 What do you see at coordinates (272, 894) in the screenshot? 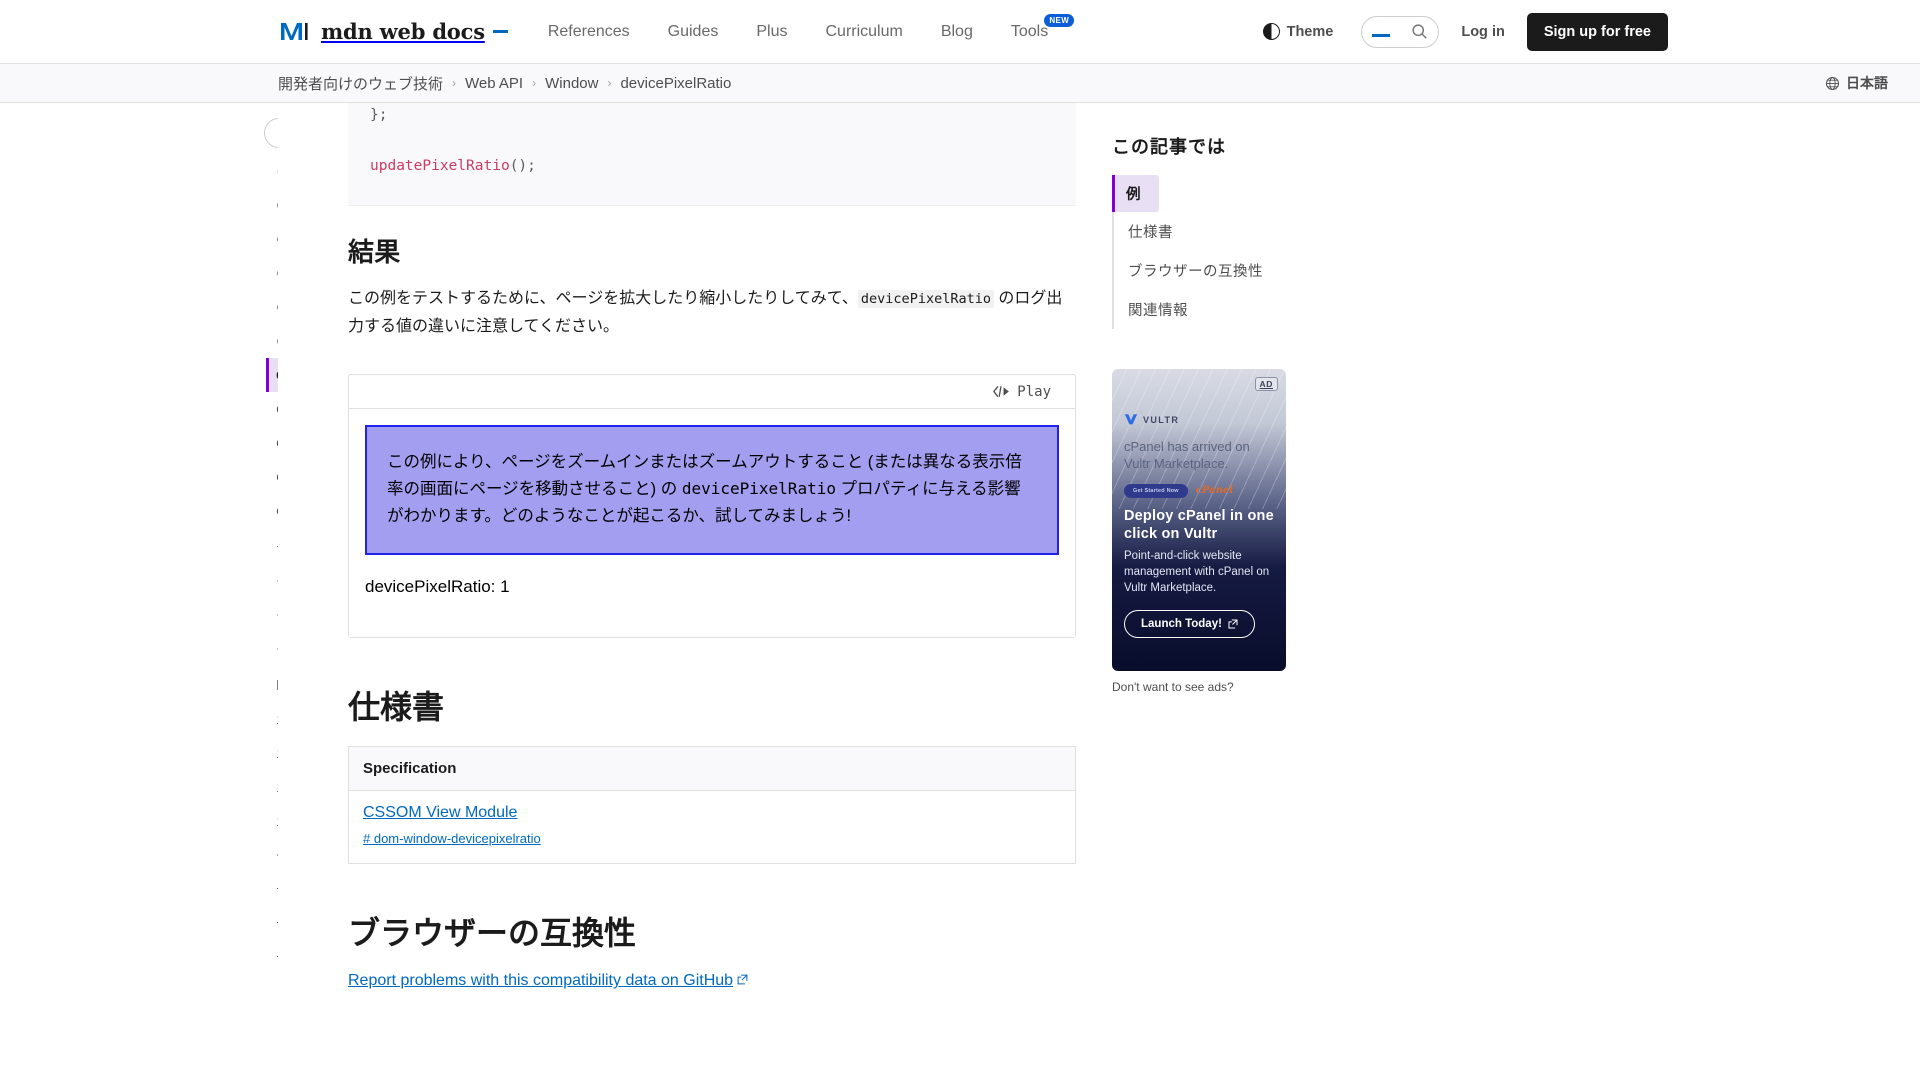
I see `sidebar-item-length: length` at bounding box center [272, 894].